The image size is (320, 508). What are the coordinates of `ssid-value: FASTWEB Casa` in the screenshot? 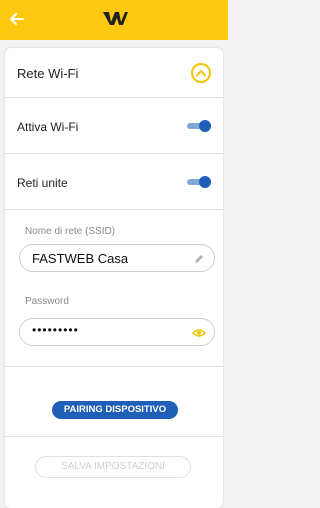 It's located at (80, 258).